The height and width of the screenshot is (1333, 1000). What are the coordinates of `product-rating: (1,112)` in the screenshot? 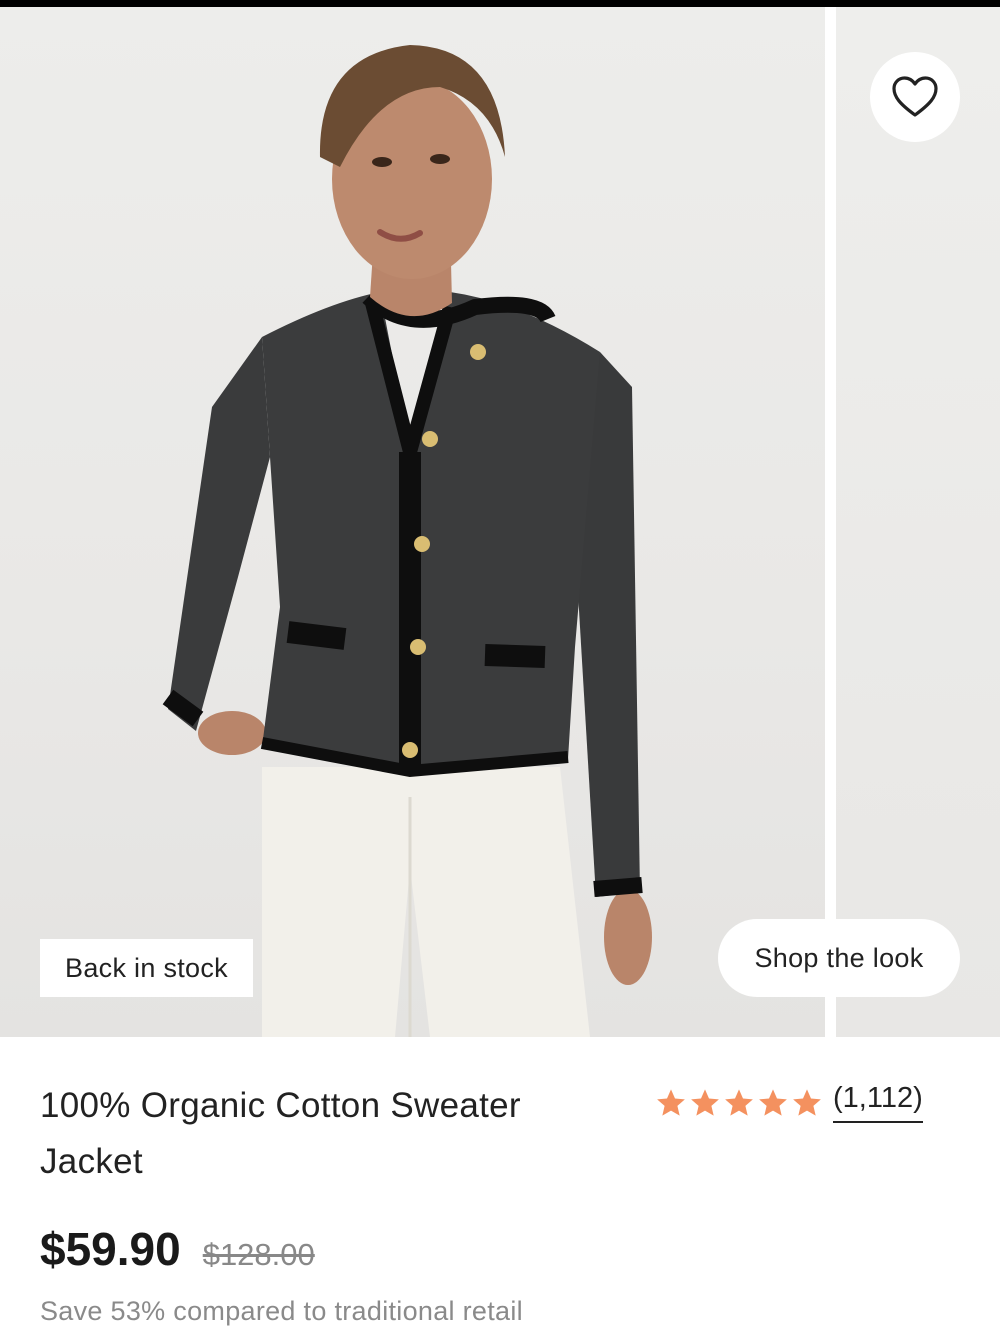 It's located at (789, 1102).